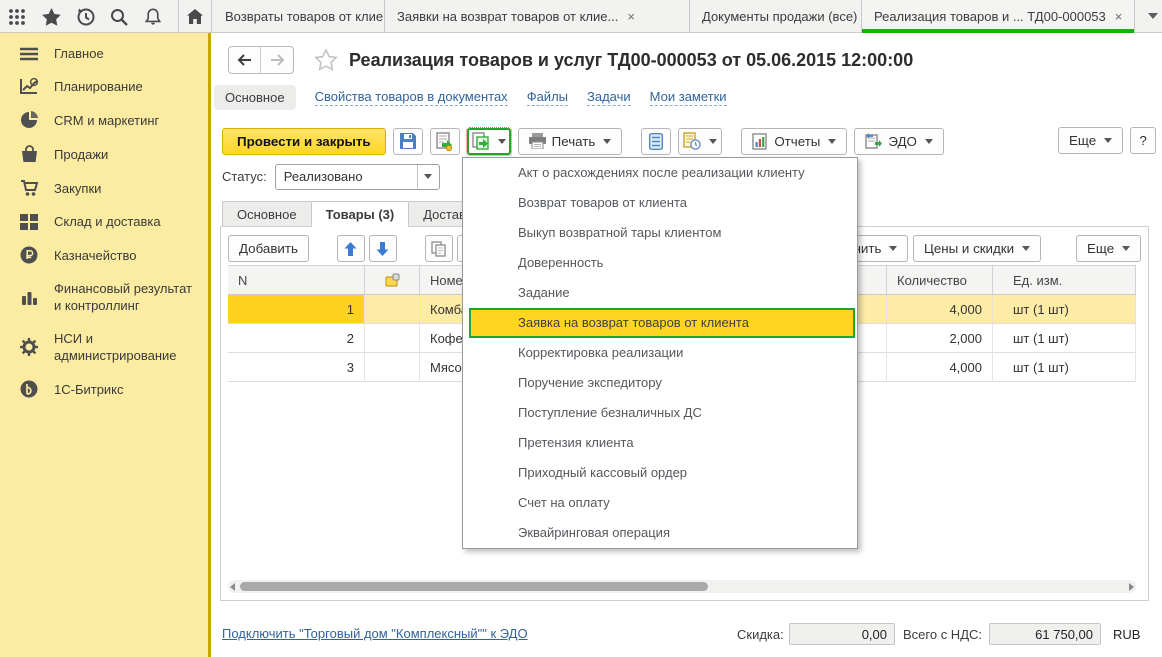 This screenshot has width=1162, height=657. I want to click on nav-link-notes: Мои заметки, so click(688, 97).